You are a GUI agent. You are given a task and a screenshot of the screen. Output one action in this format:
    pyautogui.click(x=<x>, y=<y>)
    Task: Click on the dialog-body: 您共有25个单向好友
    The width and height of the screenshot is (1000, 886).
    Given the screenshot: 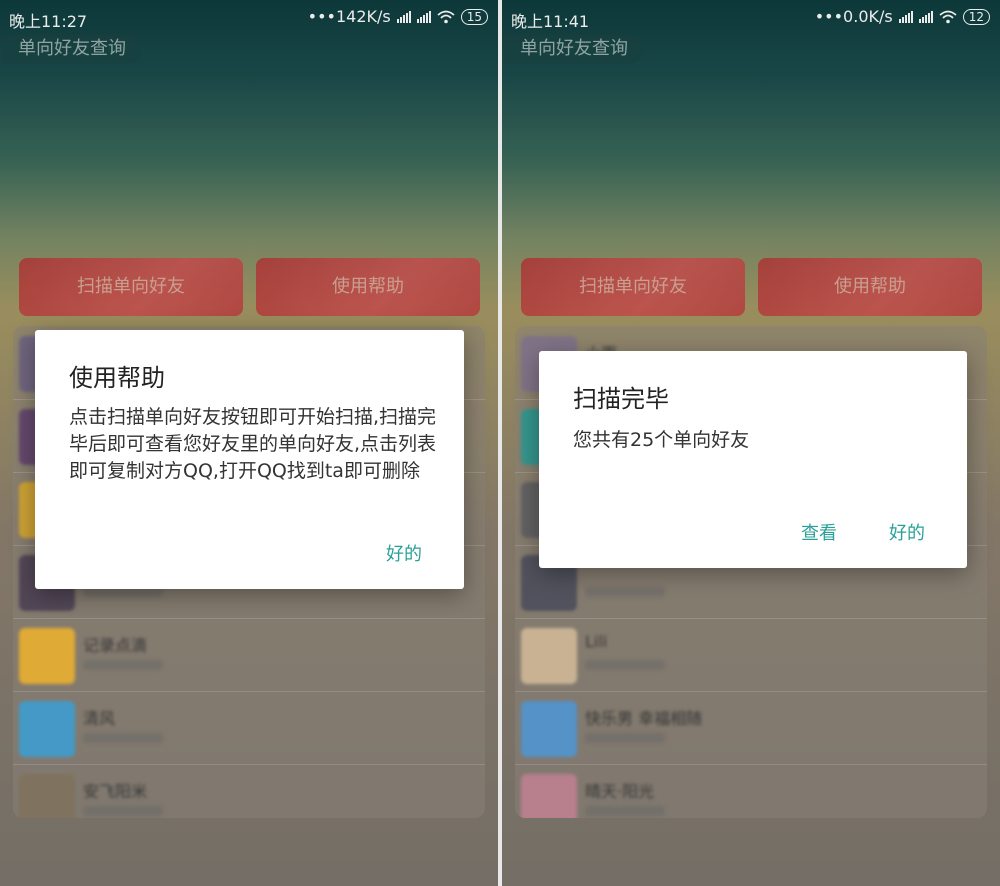 What is the action you would take?
    pyautogui.click(x=661, y=440)
    